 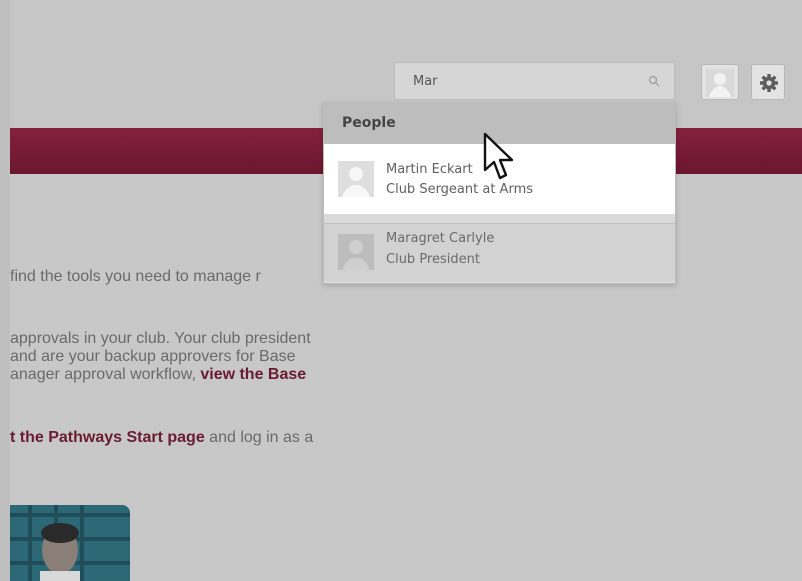 I want to click on person-photo-icon, so click(x=70, y=543).